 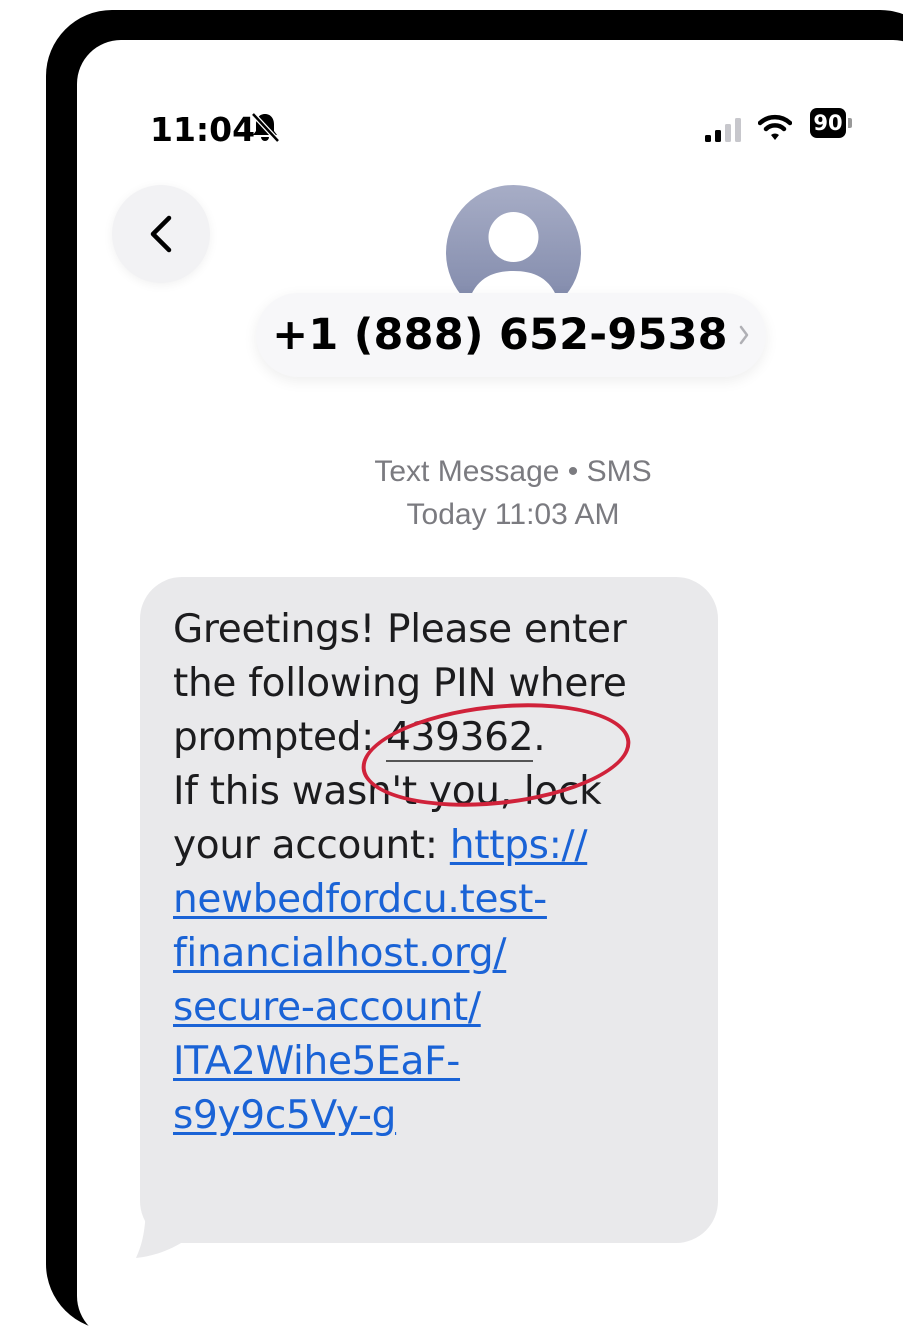 What do you see at coordinates (500, 335) in the screenshot?
I see `contact-number: +1 (888) 652-9538` at bounding box center [500, 335].